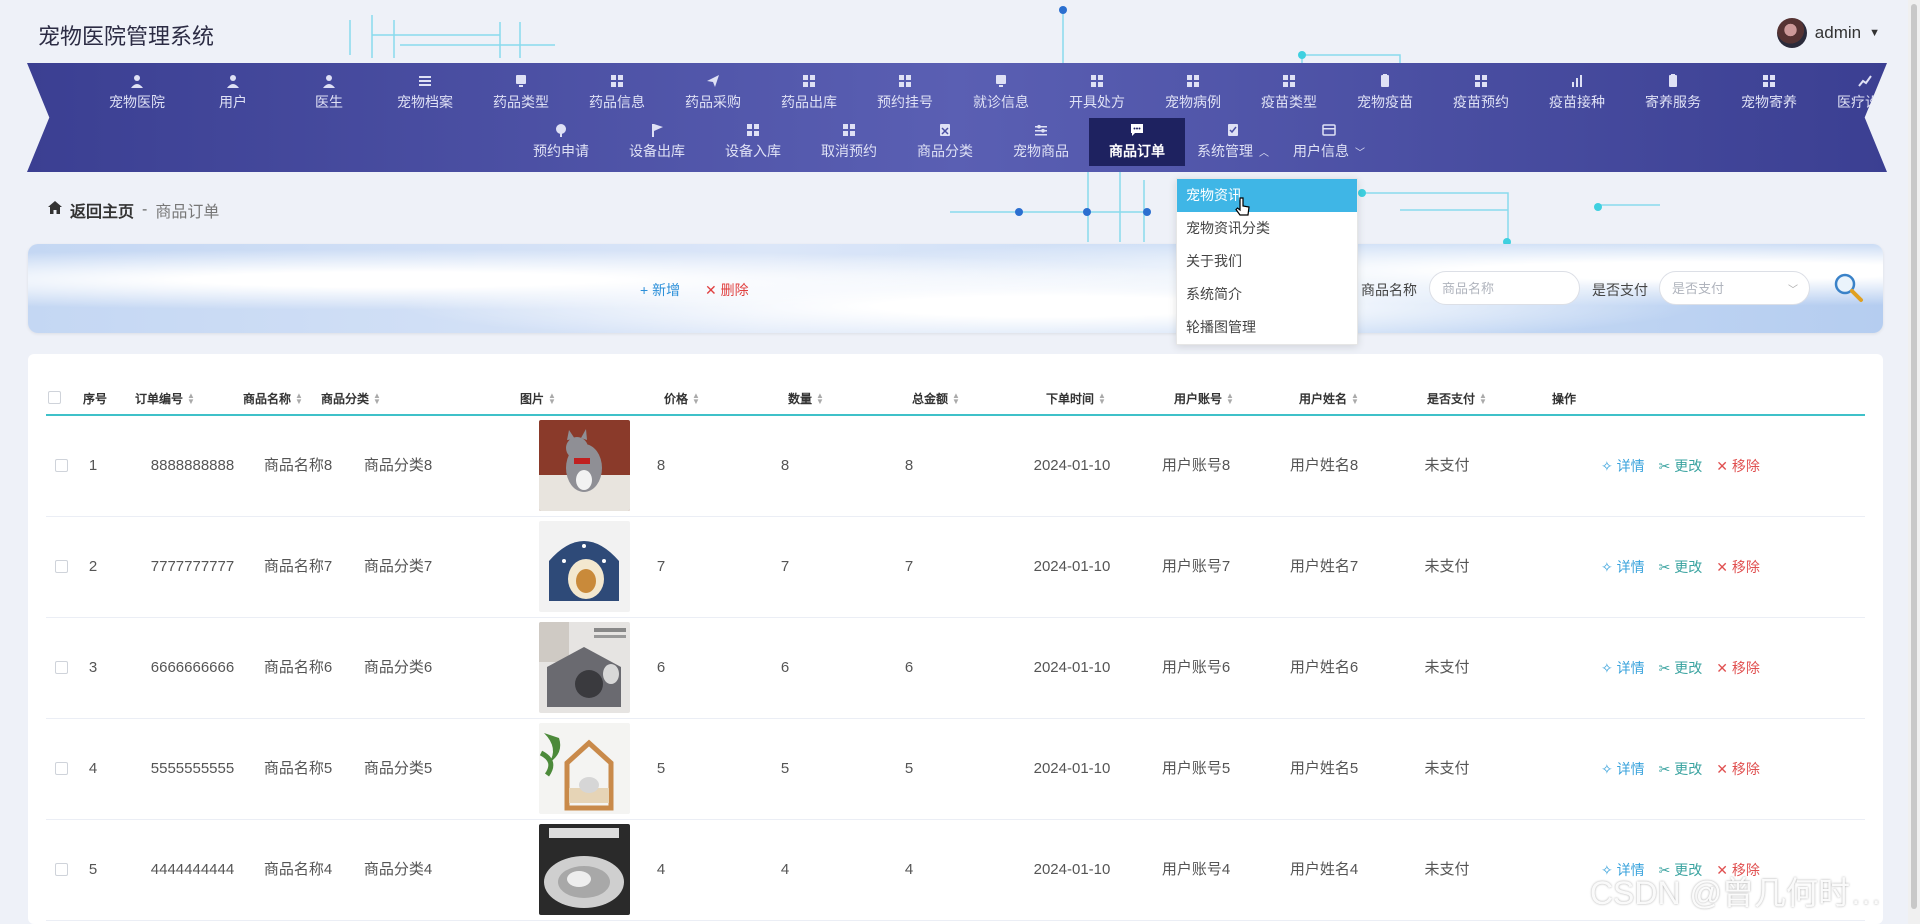 Image resolution: width=1920 pixels, height=924 pixels. What do you see at coordinates (682, 398) in the screenshot?
I see `column-header: 价格 ▲ ▼` at bounding box center [682, 398].